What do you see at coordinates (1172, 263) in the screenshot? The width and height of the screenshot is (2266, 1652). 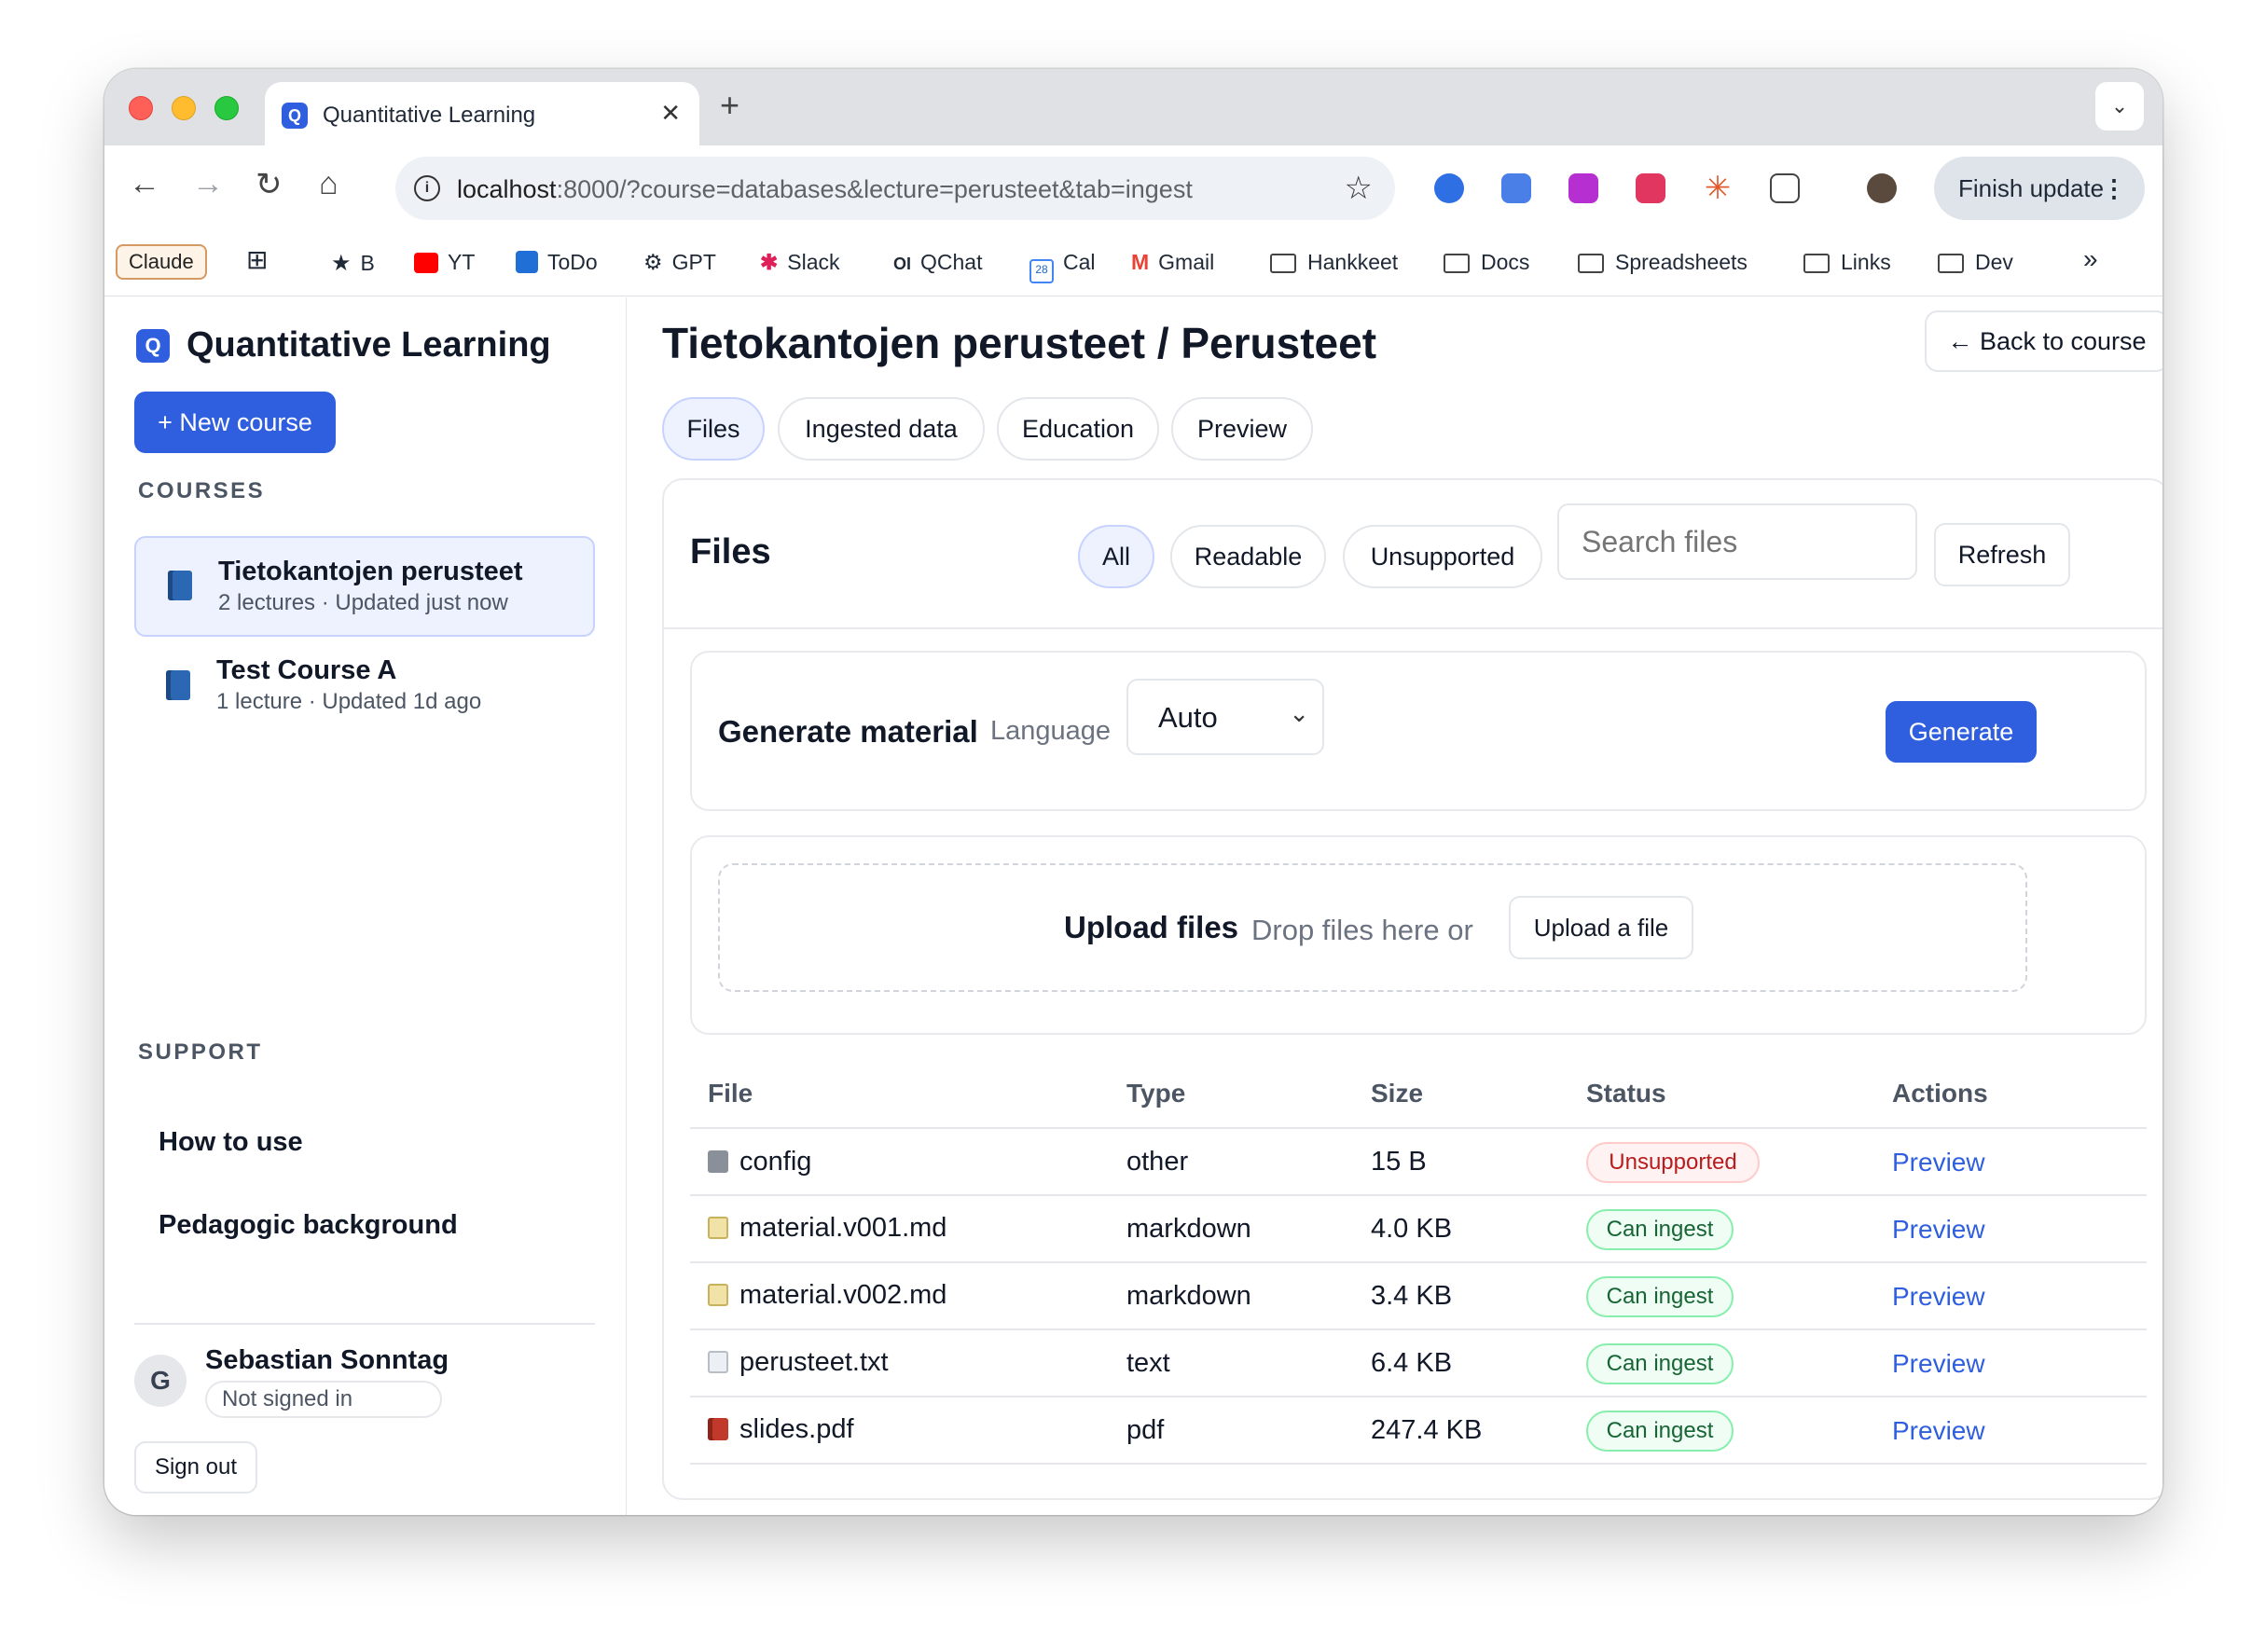 I see `bookmark-gmail: M Gmail` at bounding box center [1172, 263].